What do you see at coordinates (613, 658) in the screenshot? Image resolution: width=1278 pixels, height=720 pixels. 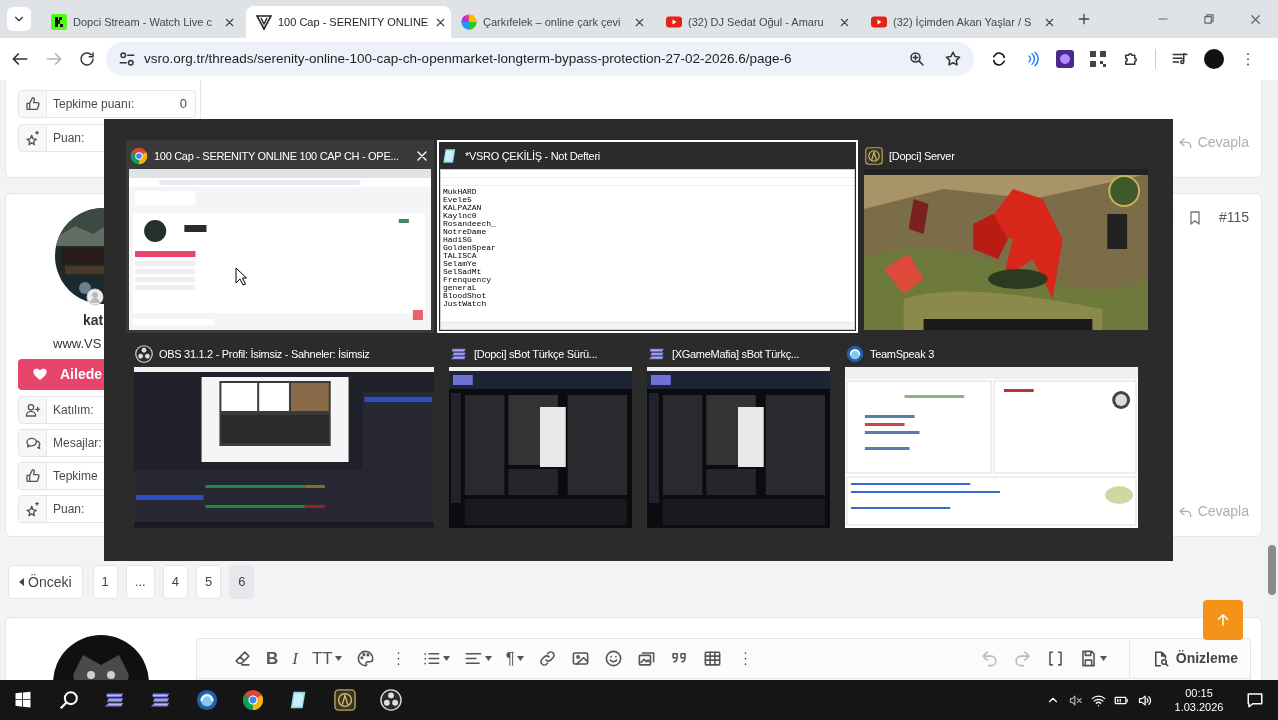 I see `smiley-icon` at bounding box center [613, 658].